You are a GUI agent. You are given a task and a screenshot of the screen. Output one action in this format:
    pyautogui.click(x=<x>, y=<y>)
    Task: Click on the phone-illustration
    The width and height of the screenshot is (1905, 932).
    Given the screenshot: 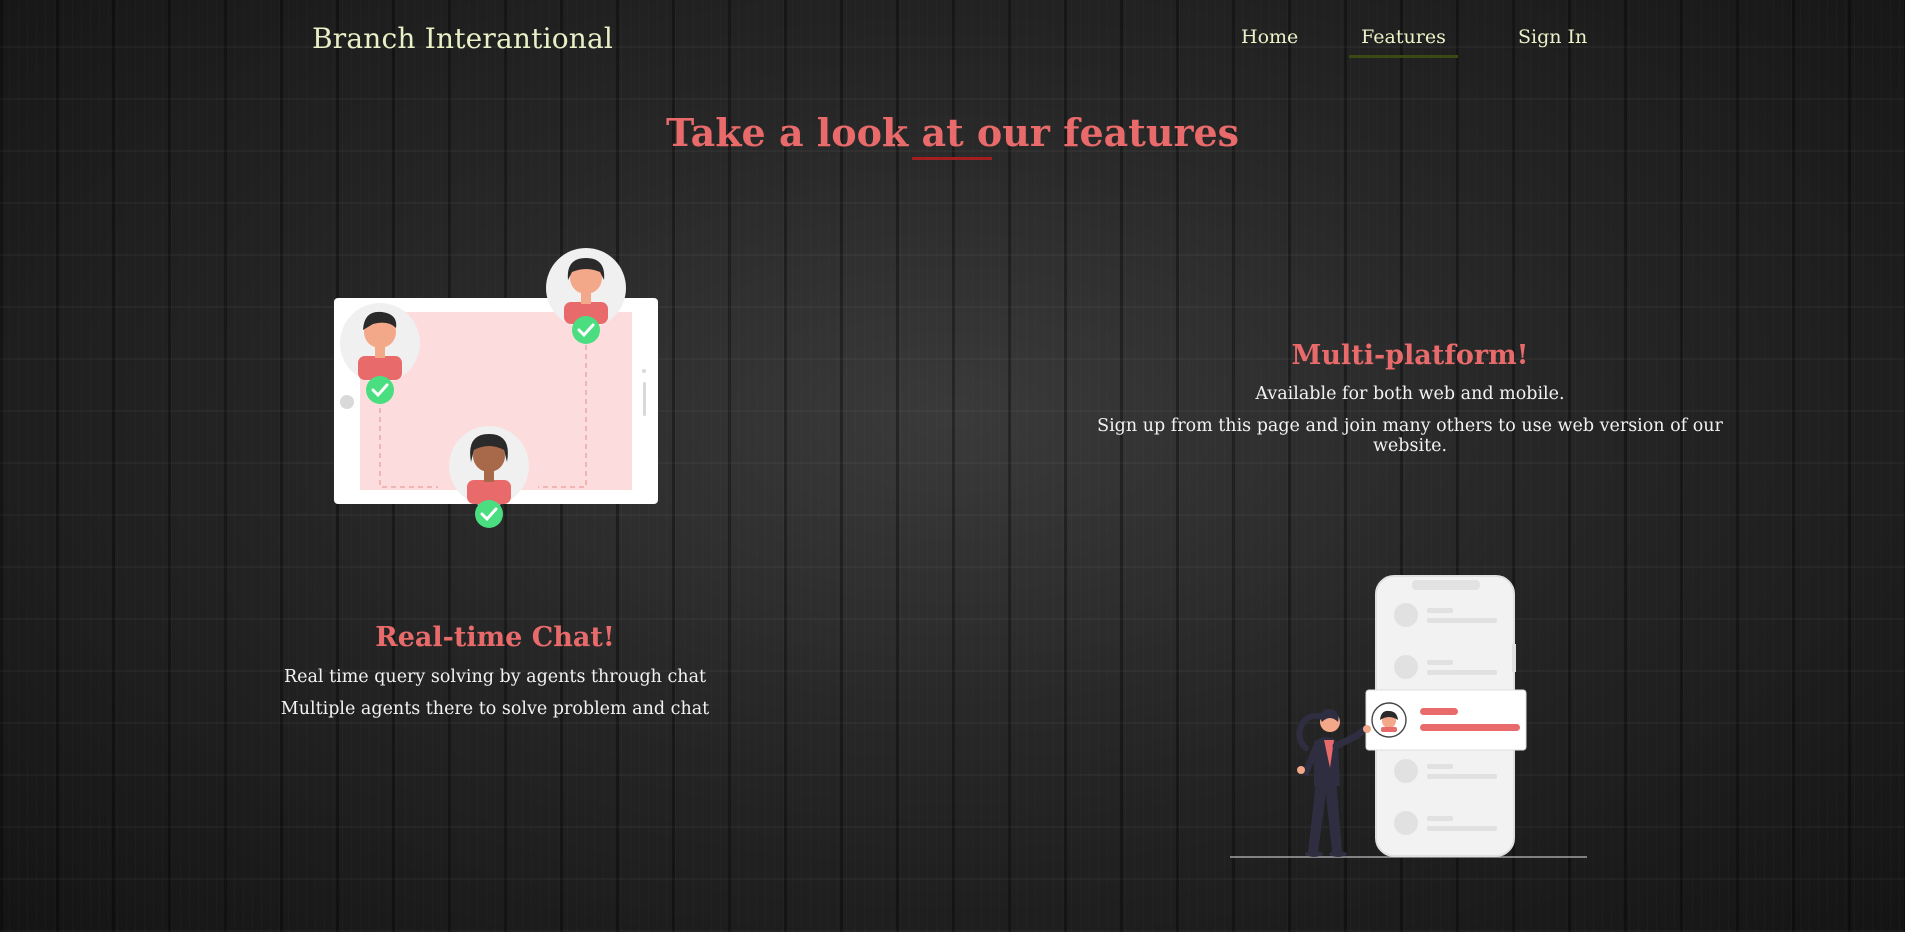 What is the action you would take?
    pyautogui.click(x=1410, y=719)
    